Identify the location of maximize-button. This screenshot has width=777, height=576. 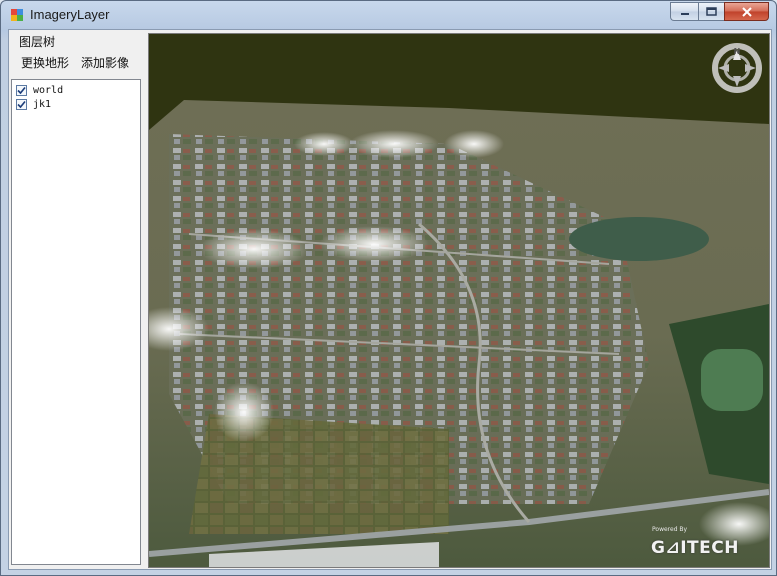
(711, 11).